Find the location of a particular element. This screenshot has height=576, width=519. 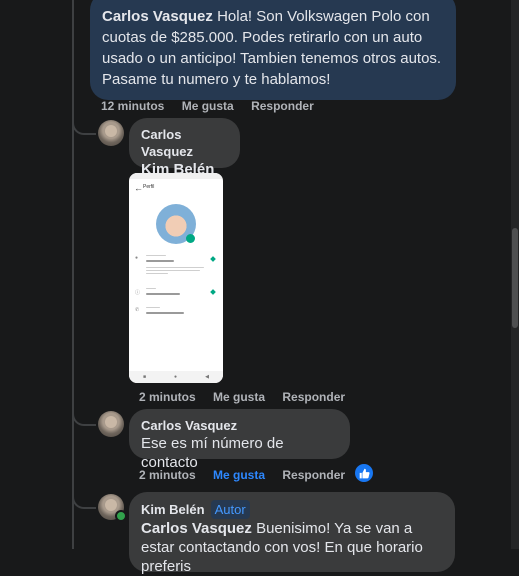

author-badge: Autor is located at coordinates (230, 509).